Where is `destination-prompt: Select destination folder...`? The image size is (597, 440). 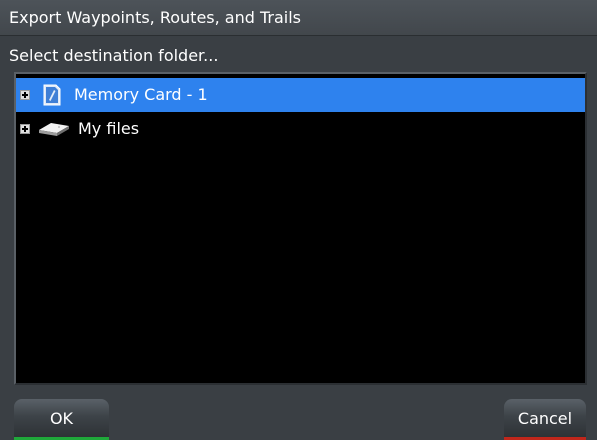 destination-prompt: Select destination folder... is located at coordinates (114, 55).